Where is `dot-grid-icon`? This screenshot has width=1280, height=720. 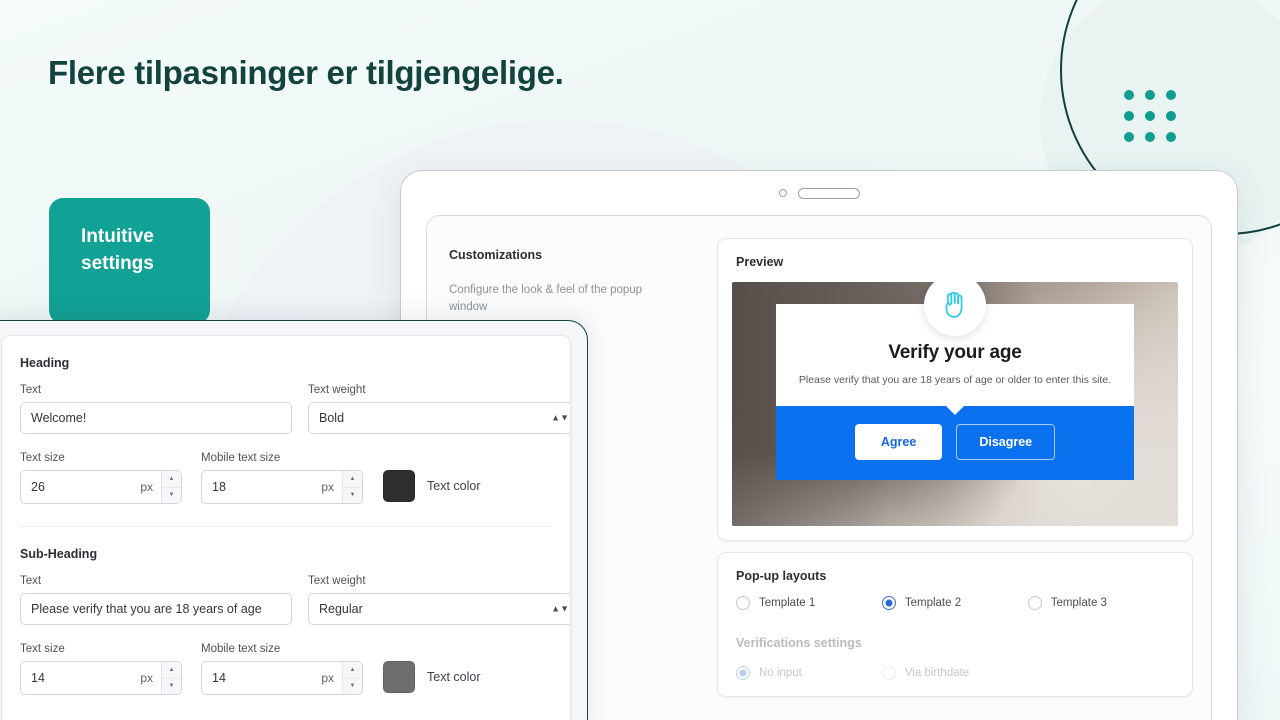 dot-grid-icon is located at coordinates (1150, 116).